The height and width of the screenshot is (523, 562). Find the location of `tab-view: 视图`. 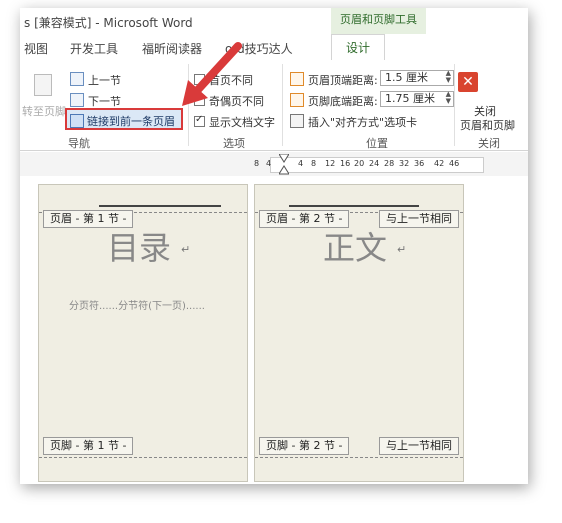

tab-view: 视图 is located at coordinates (36, 48).